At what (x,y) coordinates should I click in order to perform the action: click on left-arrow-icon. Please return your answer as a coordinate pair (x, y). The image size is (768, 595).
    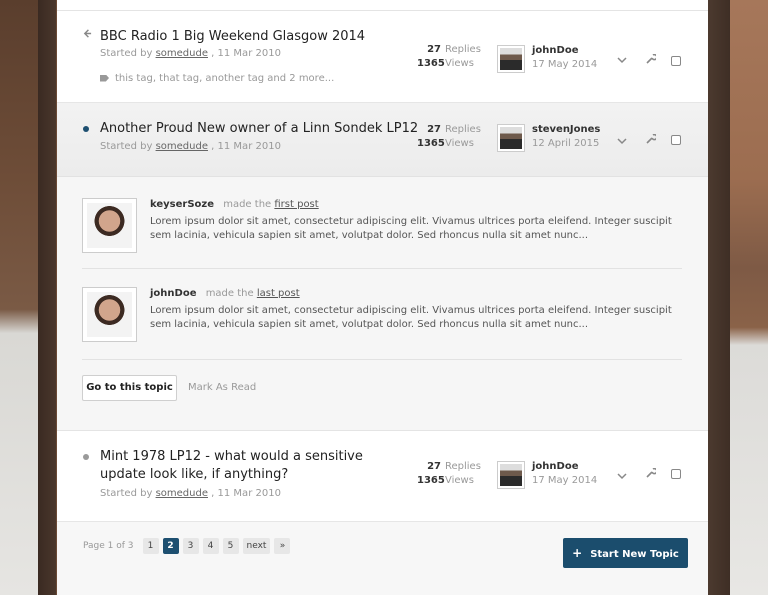
    Looking at the image, I should click on (87, 34).